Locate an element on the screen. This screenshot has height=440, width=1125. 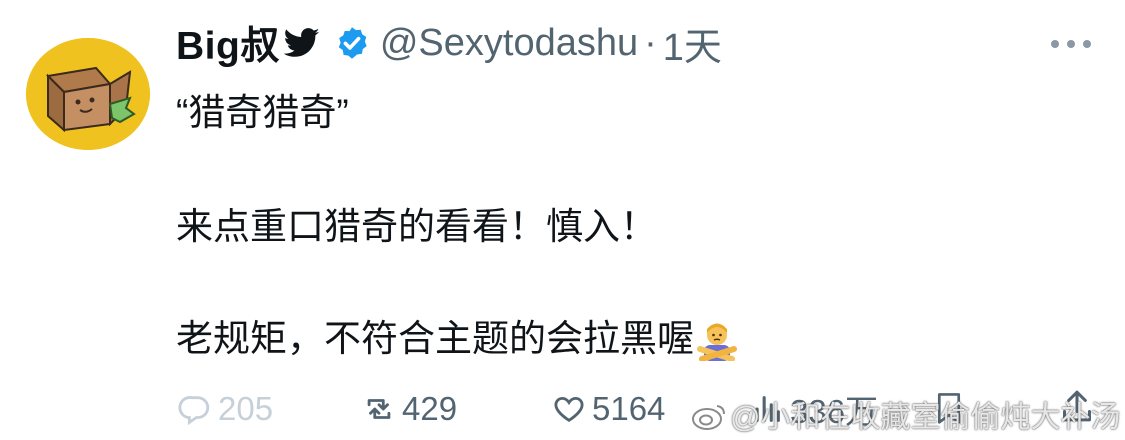
heart-icon is located at coordinates (569, 409).